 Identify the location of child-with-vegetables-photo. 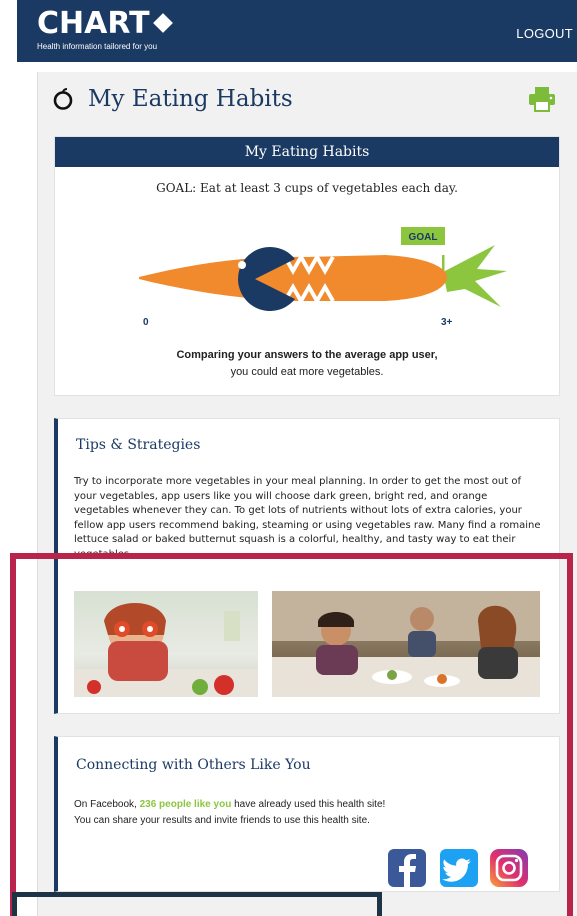
(166, 644).